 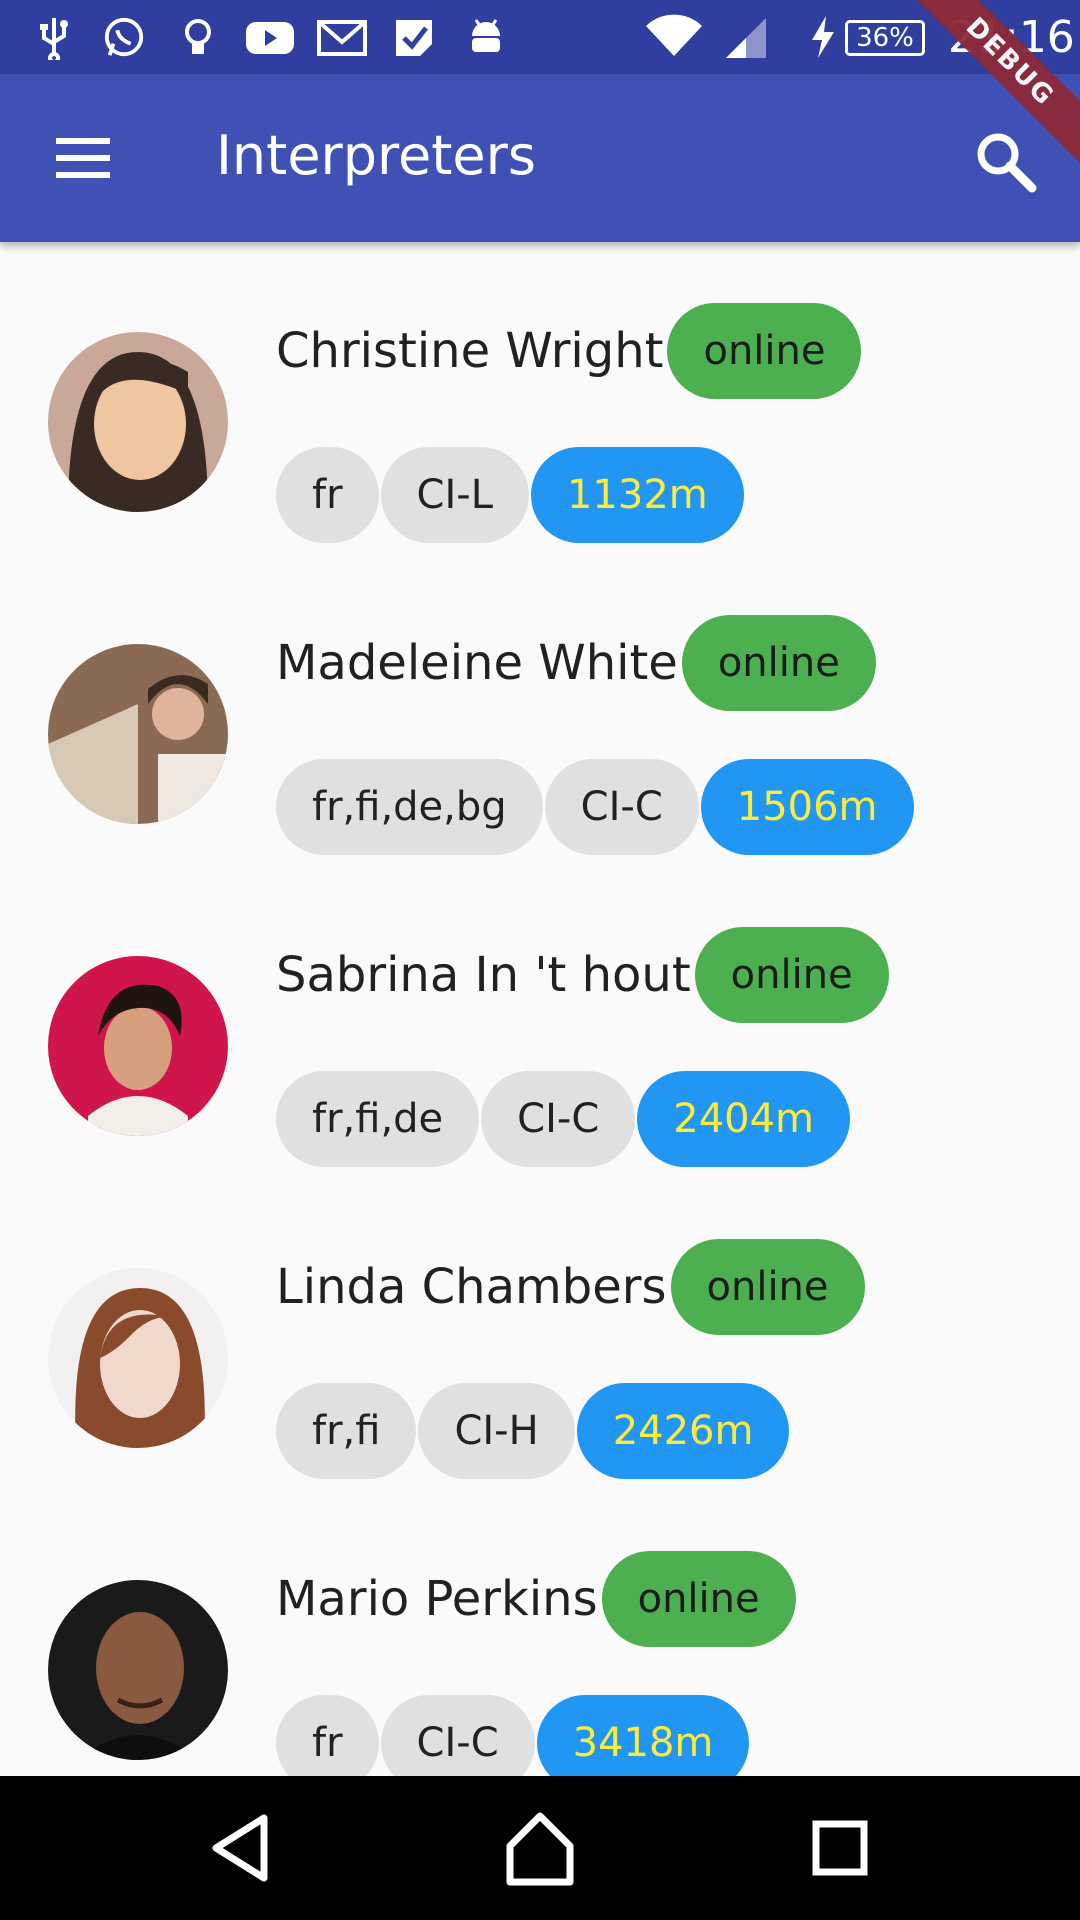 I want to click on distance-chip: 2404m, so click(x=744, y=1119).